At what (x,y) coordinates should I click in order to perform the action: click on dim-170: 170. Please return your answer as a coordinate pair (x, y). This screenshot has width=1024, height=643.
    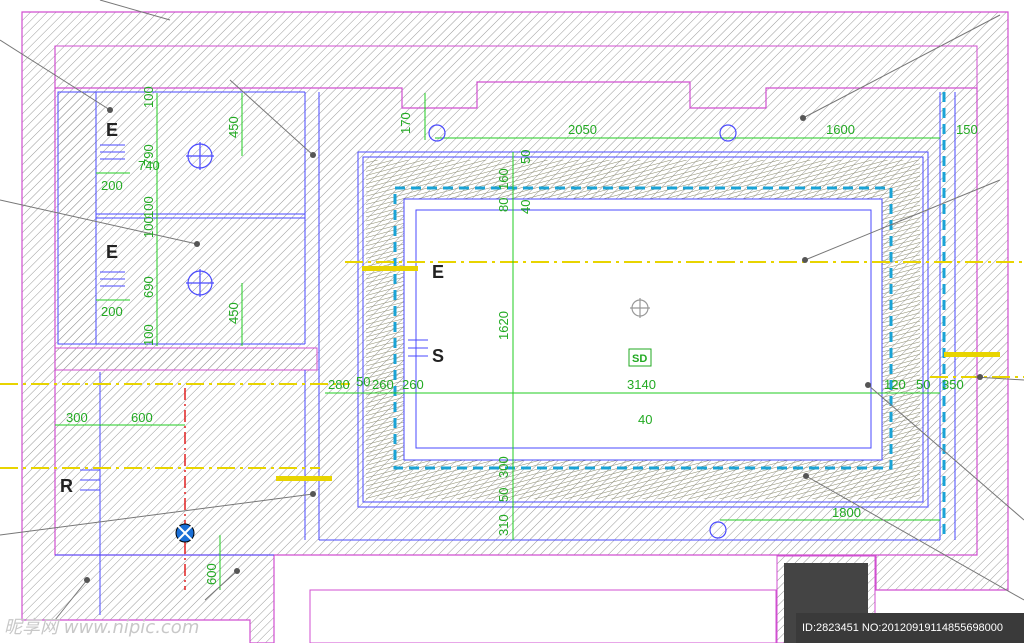
    Looking at the image, I should click on (405, 123).